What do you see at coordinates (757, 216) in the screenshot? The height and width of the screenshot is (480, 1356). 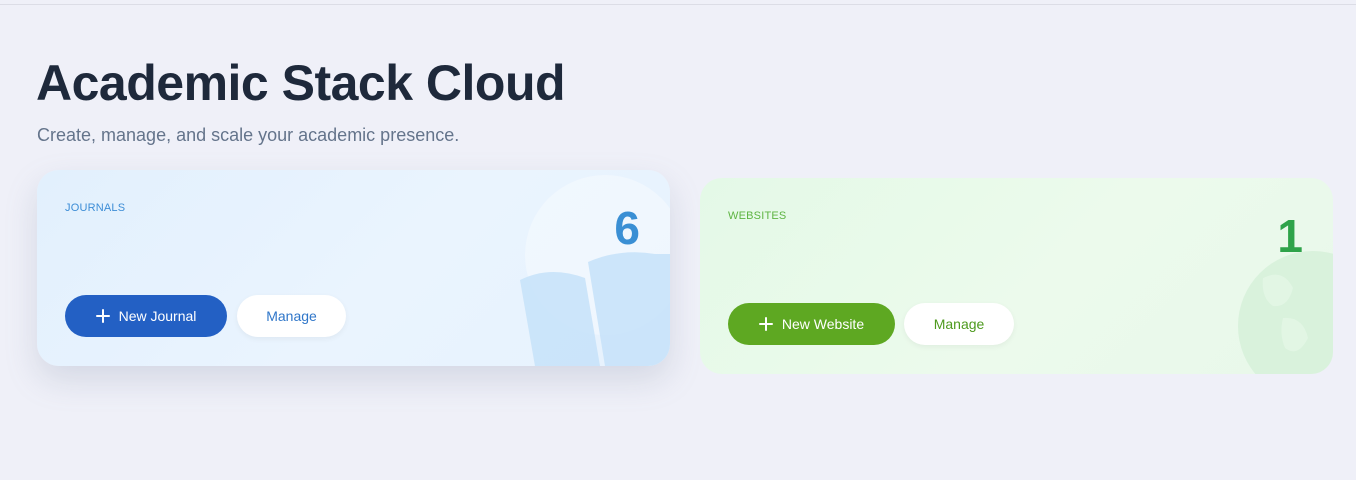 I see `card-label: WEBSITES` at bounding box center [757, 216].